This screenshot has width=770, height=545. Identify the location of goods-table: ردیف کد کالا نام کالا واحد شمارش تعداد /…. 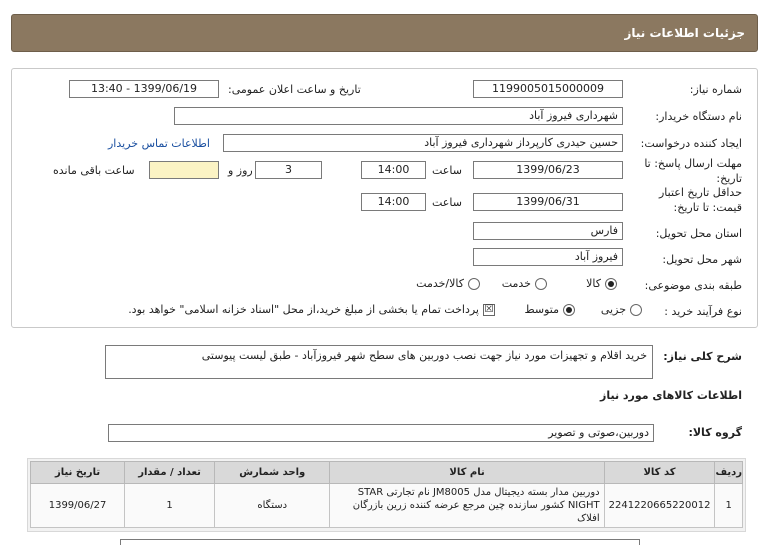
(386, 494).